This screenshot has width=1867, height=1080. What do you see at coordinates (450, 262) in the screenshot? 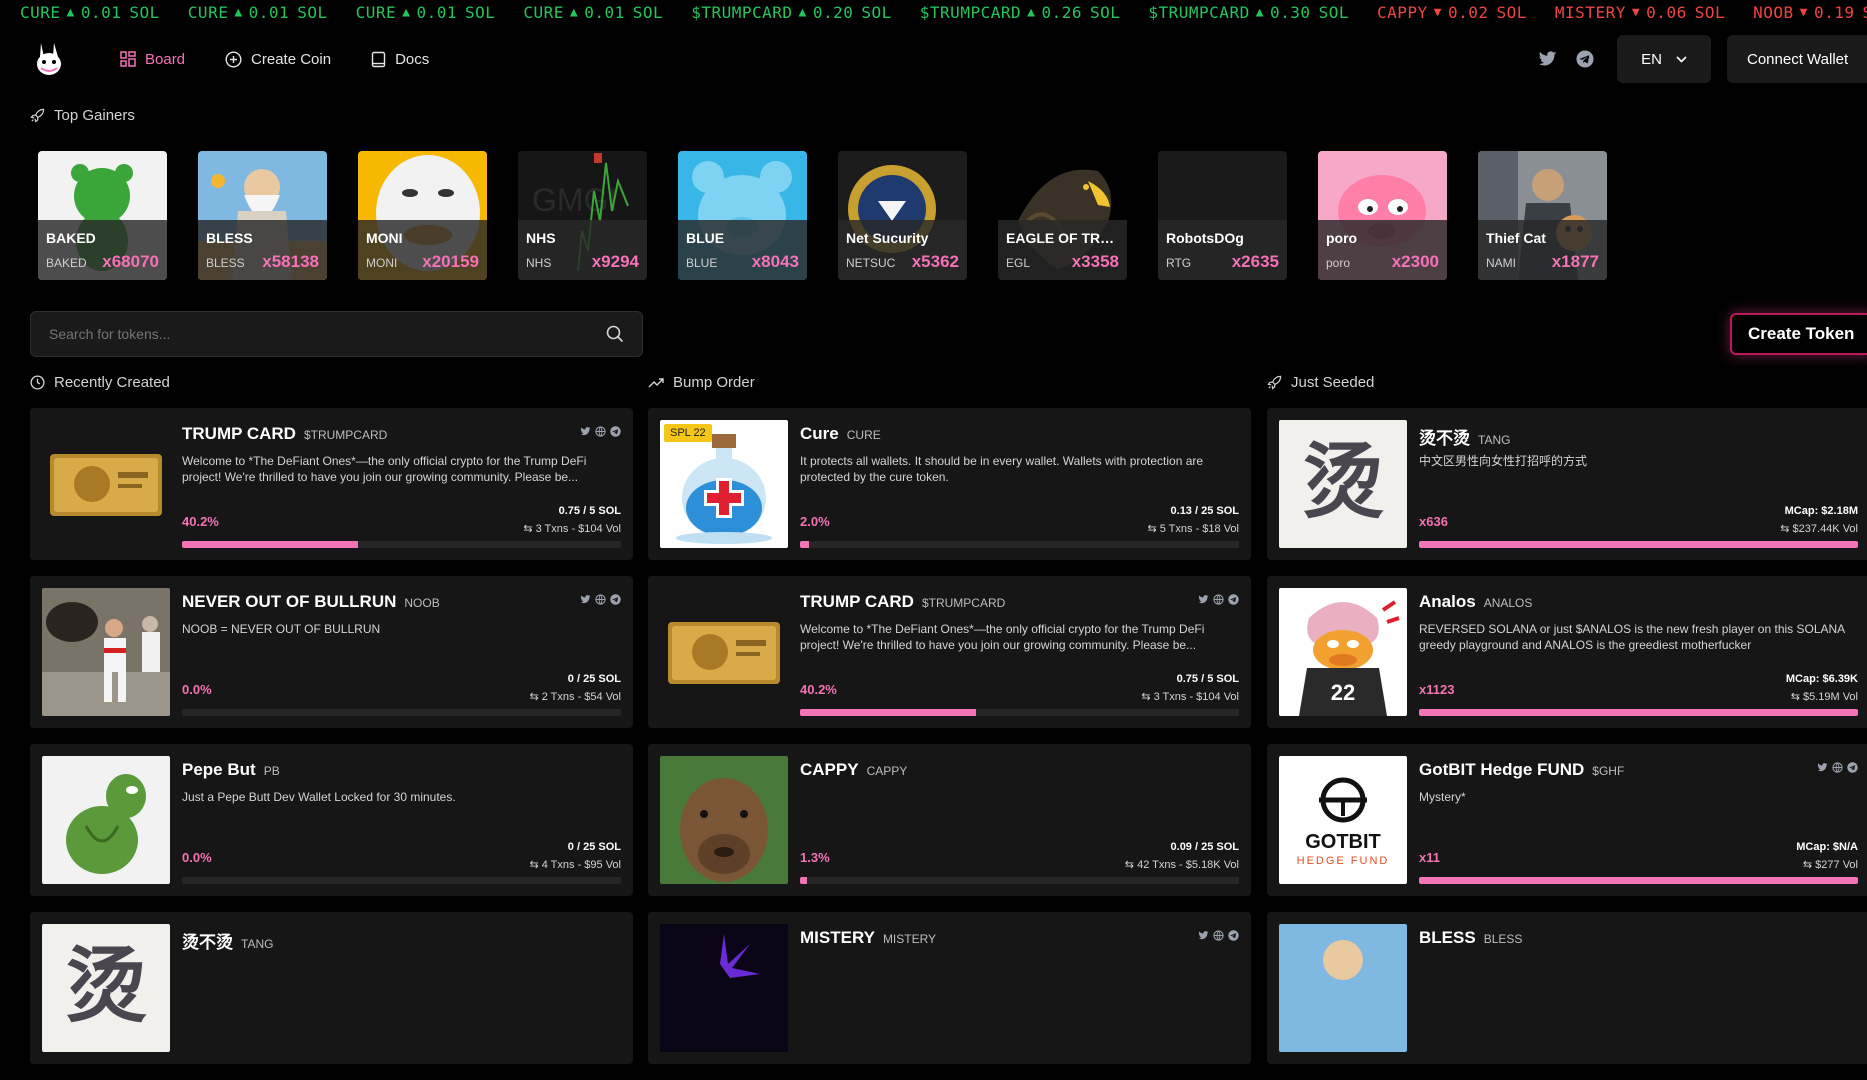
I see `gainer-multiplier: x20159` at bounding box center [450, 262].